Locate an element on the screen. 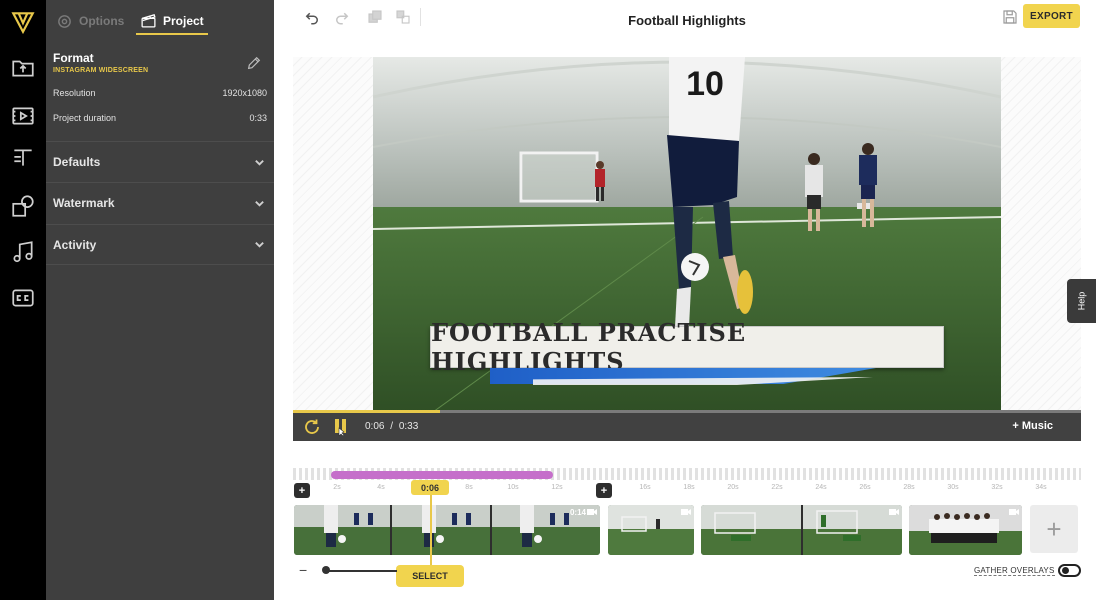 The height and width of the screenshot is (600, 1096). section-watermark-label: Watermark is located at coordinates (84, 203).